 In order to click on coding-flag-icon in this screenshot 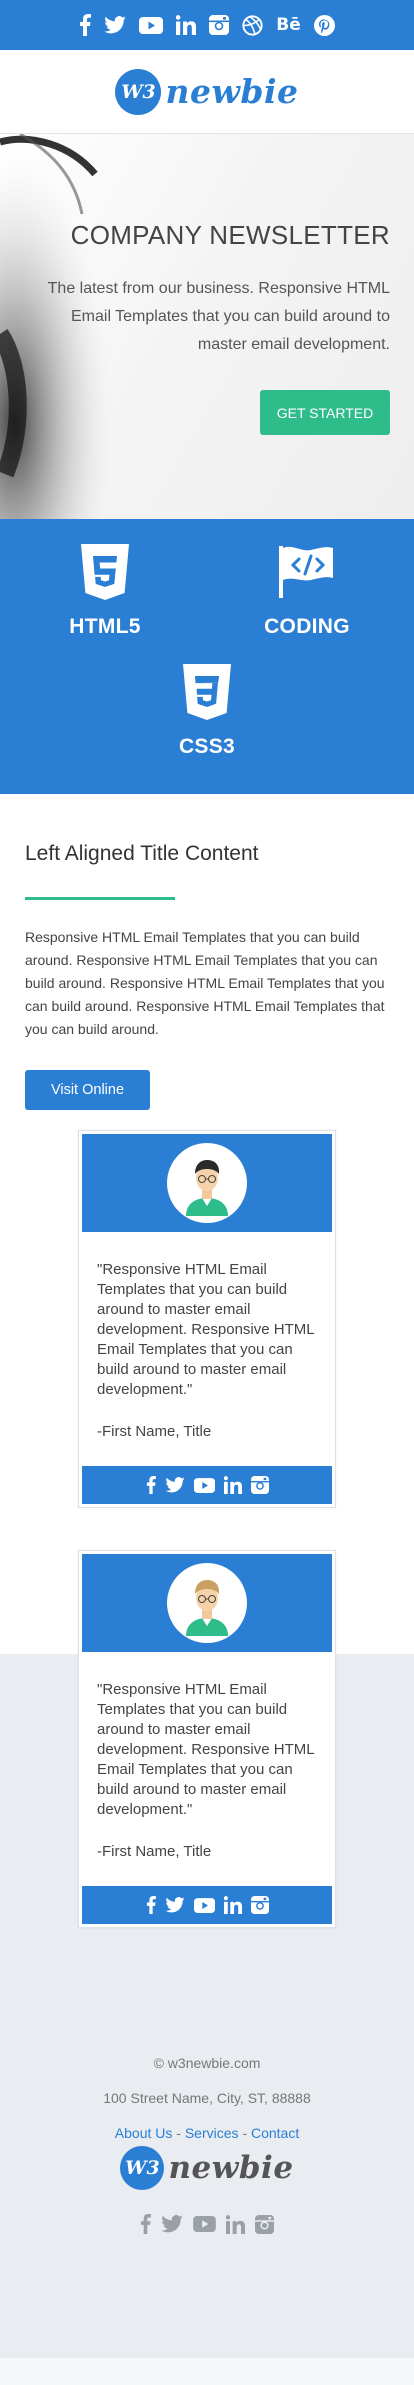, I will do `click(306, 572)`.